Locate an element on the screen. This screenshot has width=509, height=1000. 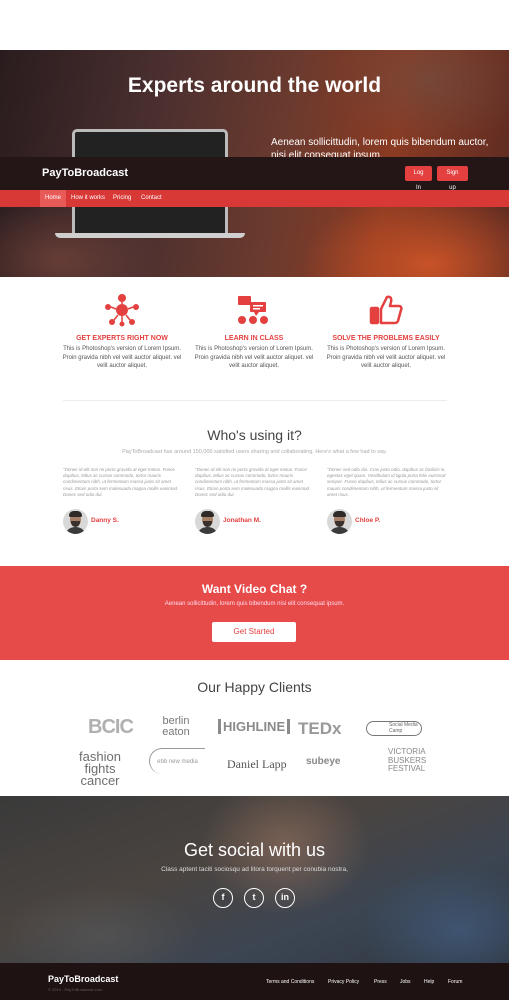
hero-background-glow is located at coordinates (419, 100).